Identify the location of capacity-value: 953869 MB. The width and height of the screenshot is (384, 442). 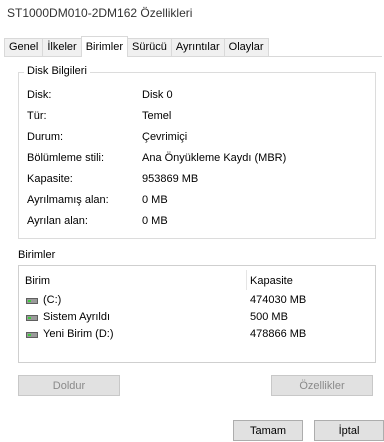
(170, 179).